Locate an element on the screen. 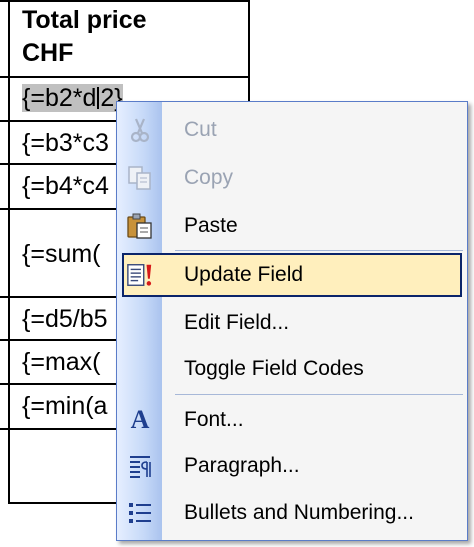 Image resolution: width=474 pixels, height=547 pixels. table-cell-row-6: {=max( is located at coordinates (61, 362).